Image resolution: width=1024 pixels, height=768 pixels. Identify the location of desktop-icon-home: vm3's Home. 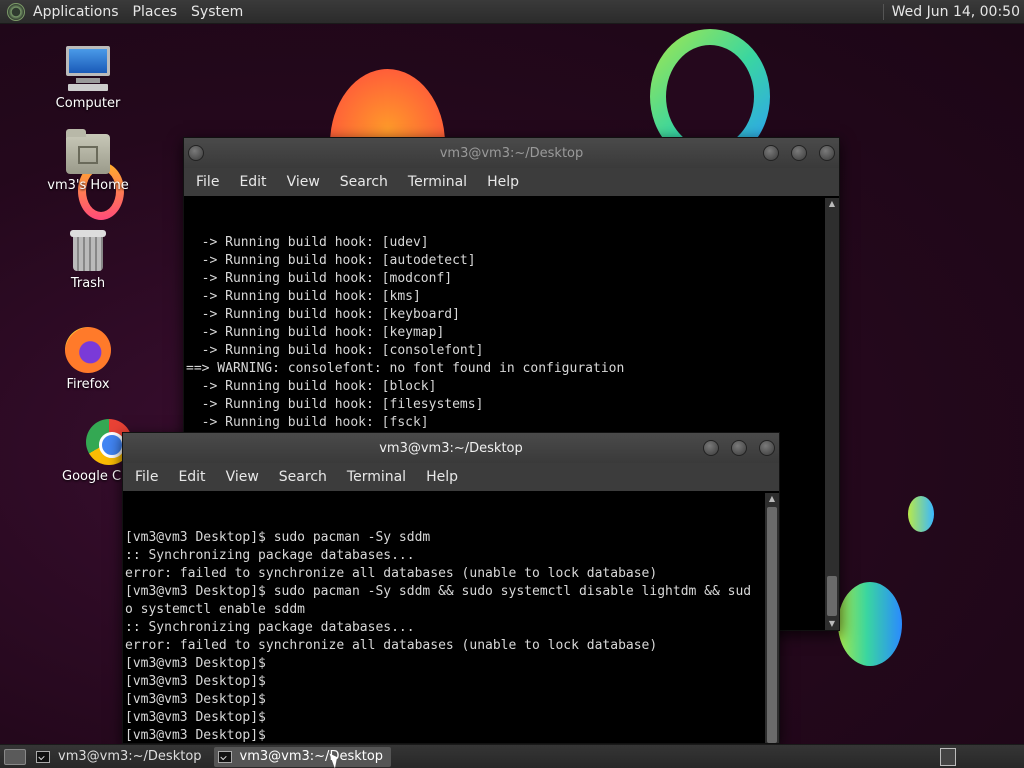
(88, 161).